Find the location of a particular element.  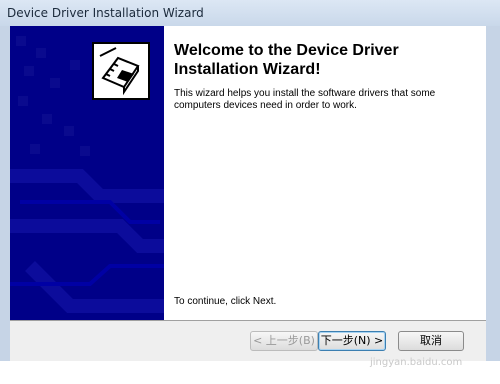

welcome-heading-line2: Installation Wizard! is located at coordinates (247, 69).